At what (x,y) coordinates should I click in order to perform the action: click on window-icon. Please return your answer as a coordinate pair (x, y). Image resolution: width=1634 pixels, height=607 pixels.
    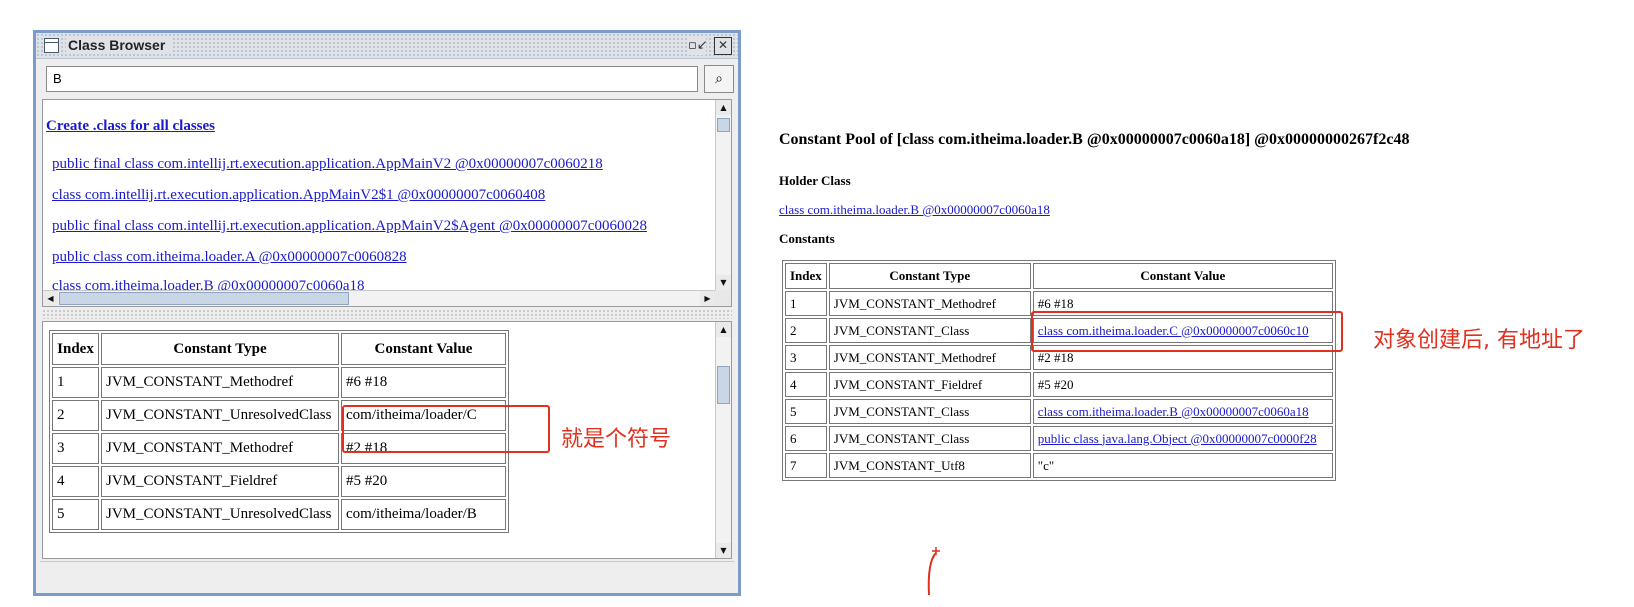
    Looking at the image, I should click on (51, 45).